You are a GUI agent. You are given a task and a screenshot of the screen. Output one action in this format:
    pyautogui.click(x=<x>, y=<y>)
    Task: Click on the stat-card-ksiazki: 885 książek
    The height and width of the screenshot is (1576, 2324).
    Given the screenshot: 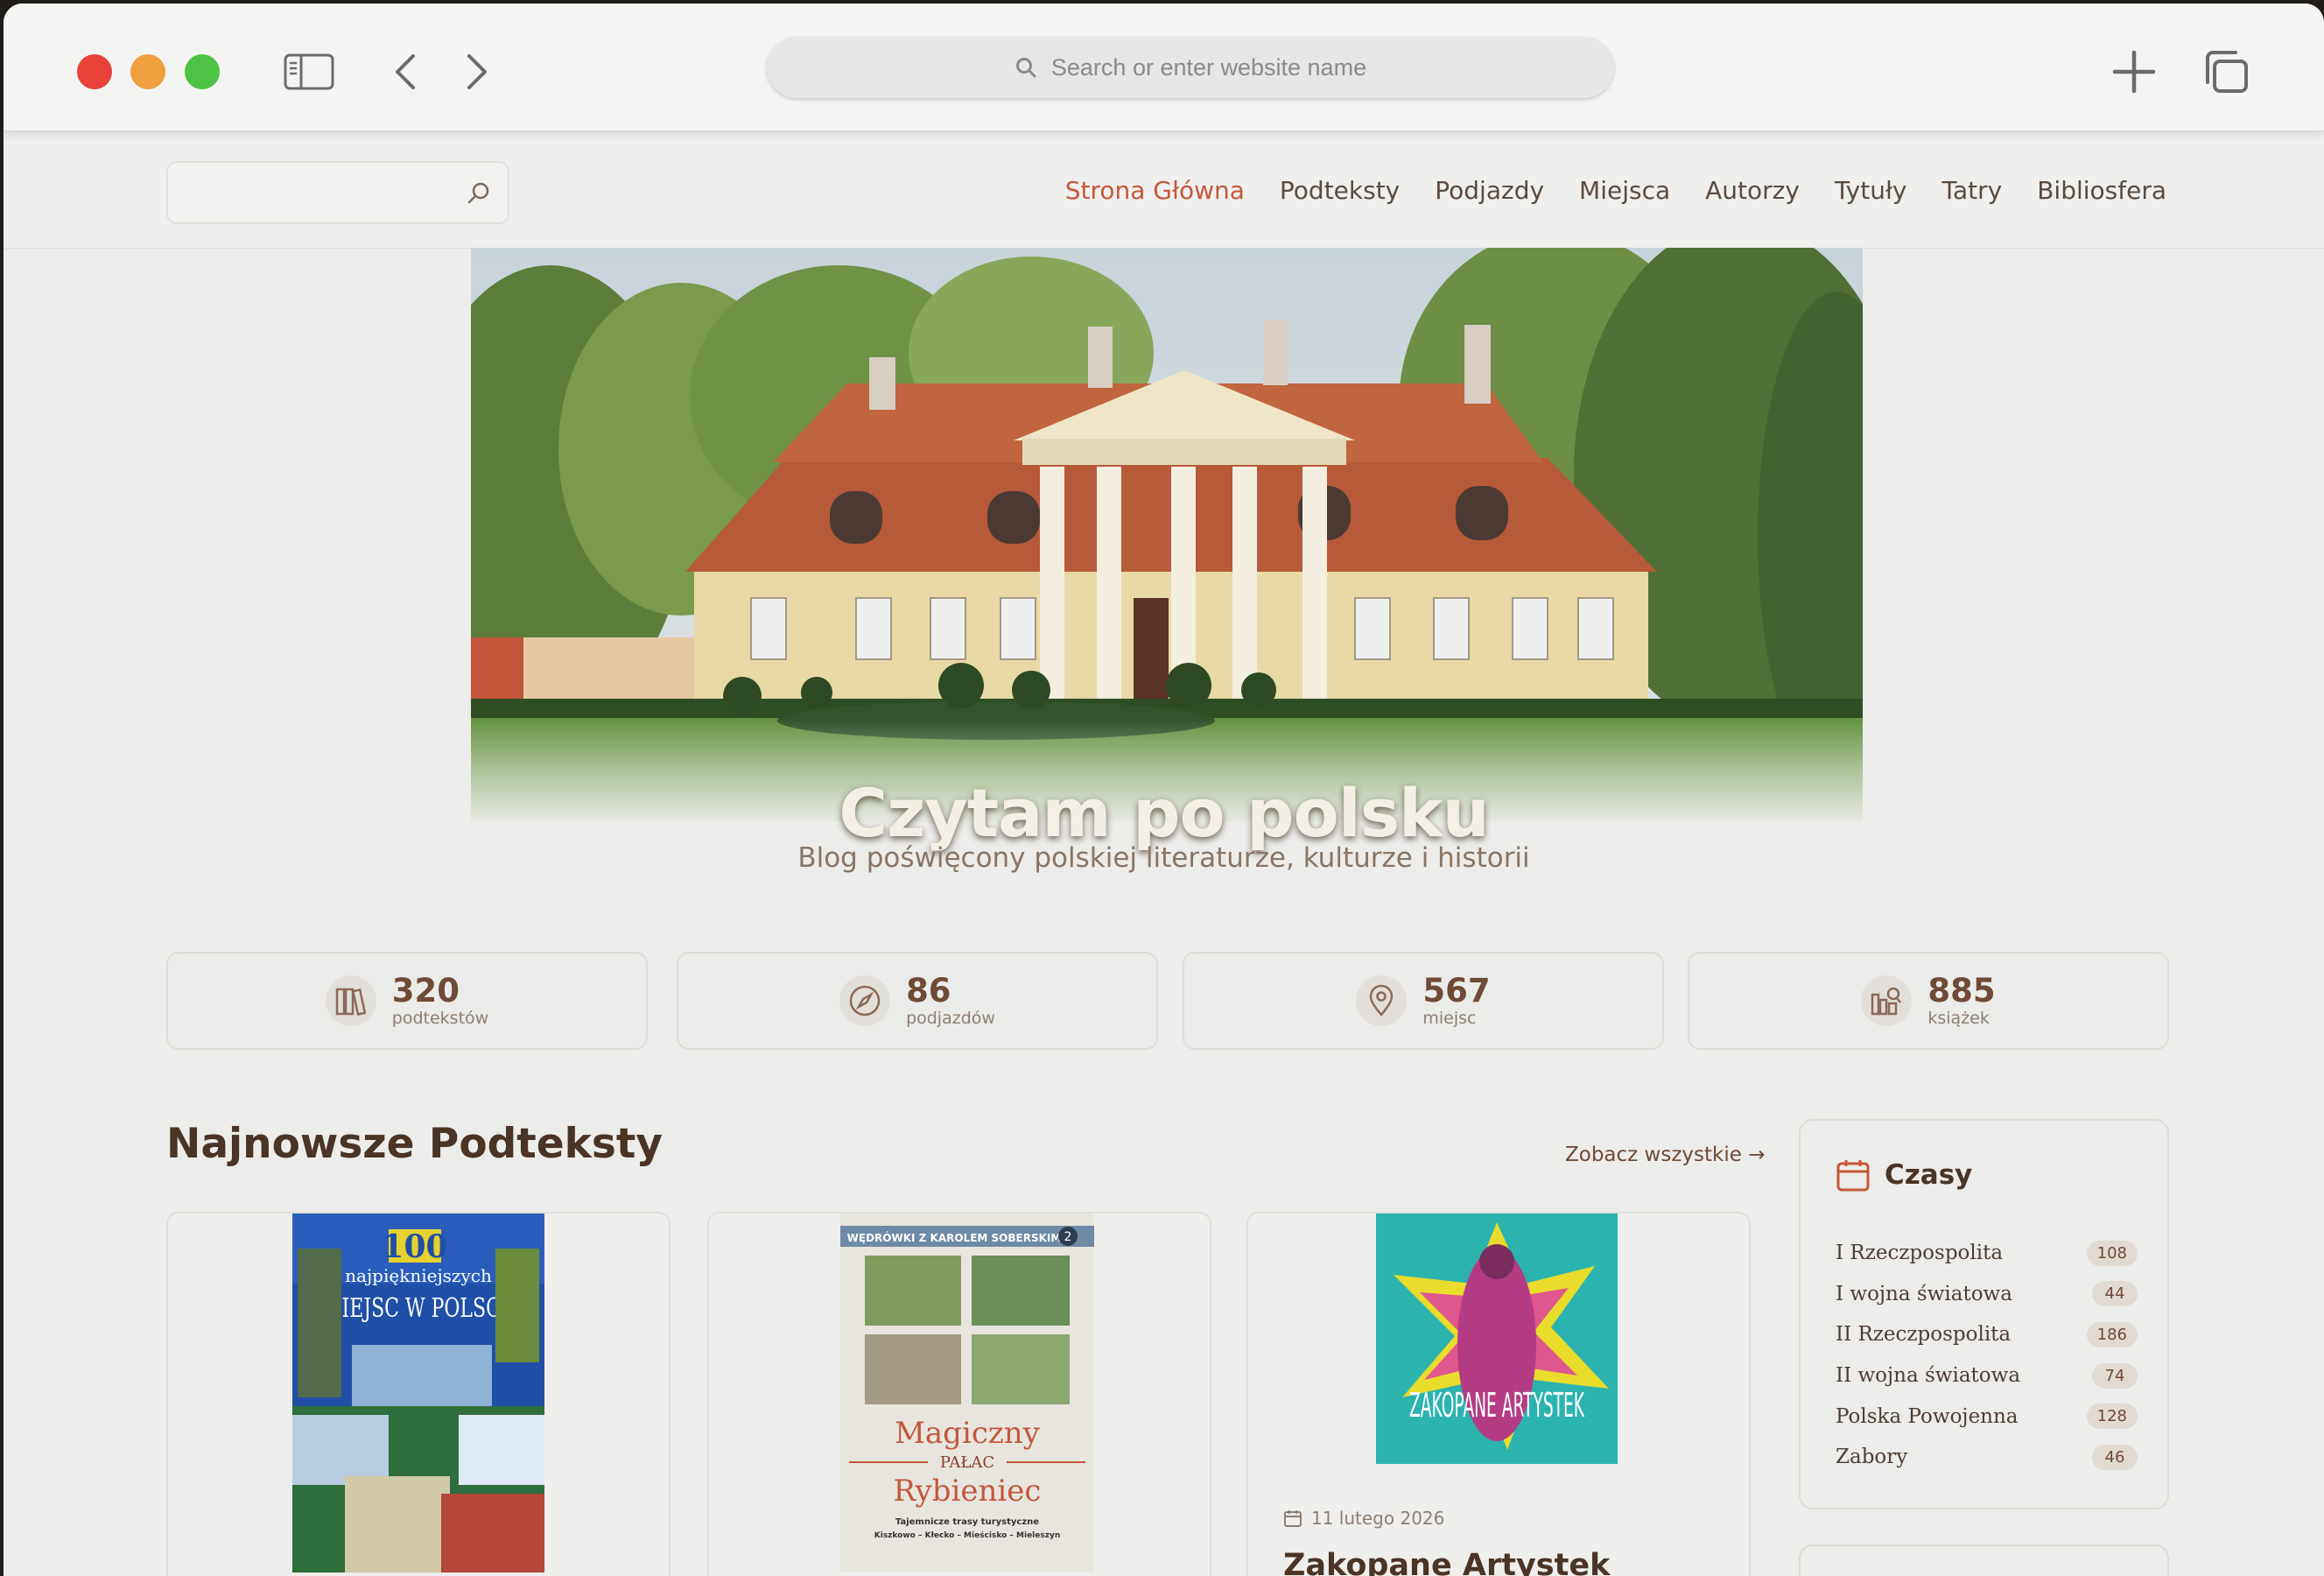 What is the action you would take?
    pyautogui.click(x=1928, y=1001)
    